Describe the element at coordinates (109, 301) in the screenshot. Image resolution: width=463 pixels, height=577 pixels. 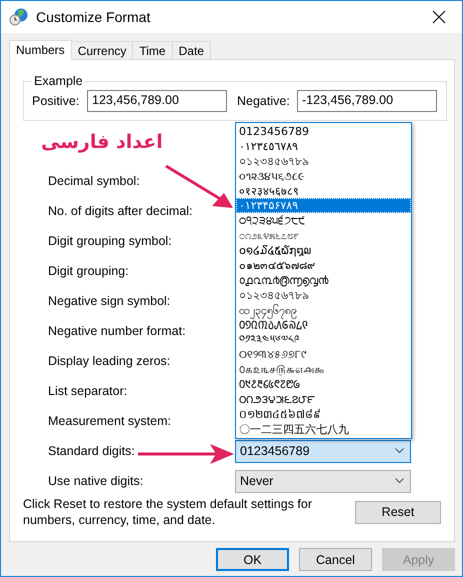
I see `setting-label: Negative sign symbol:` at that location.